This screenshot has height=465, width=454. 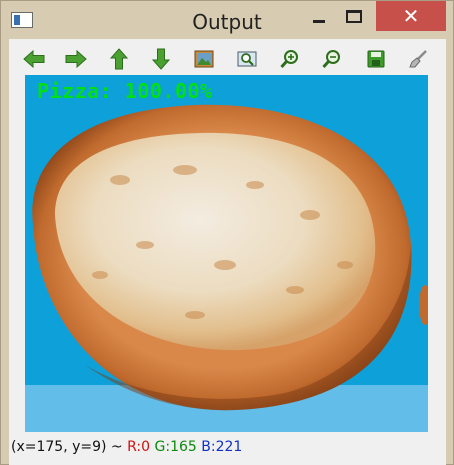 I want to click on zoom-fit-button, so click(x=247, y=59).